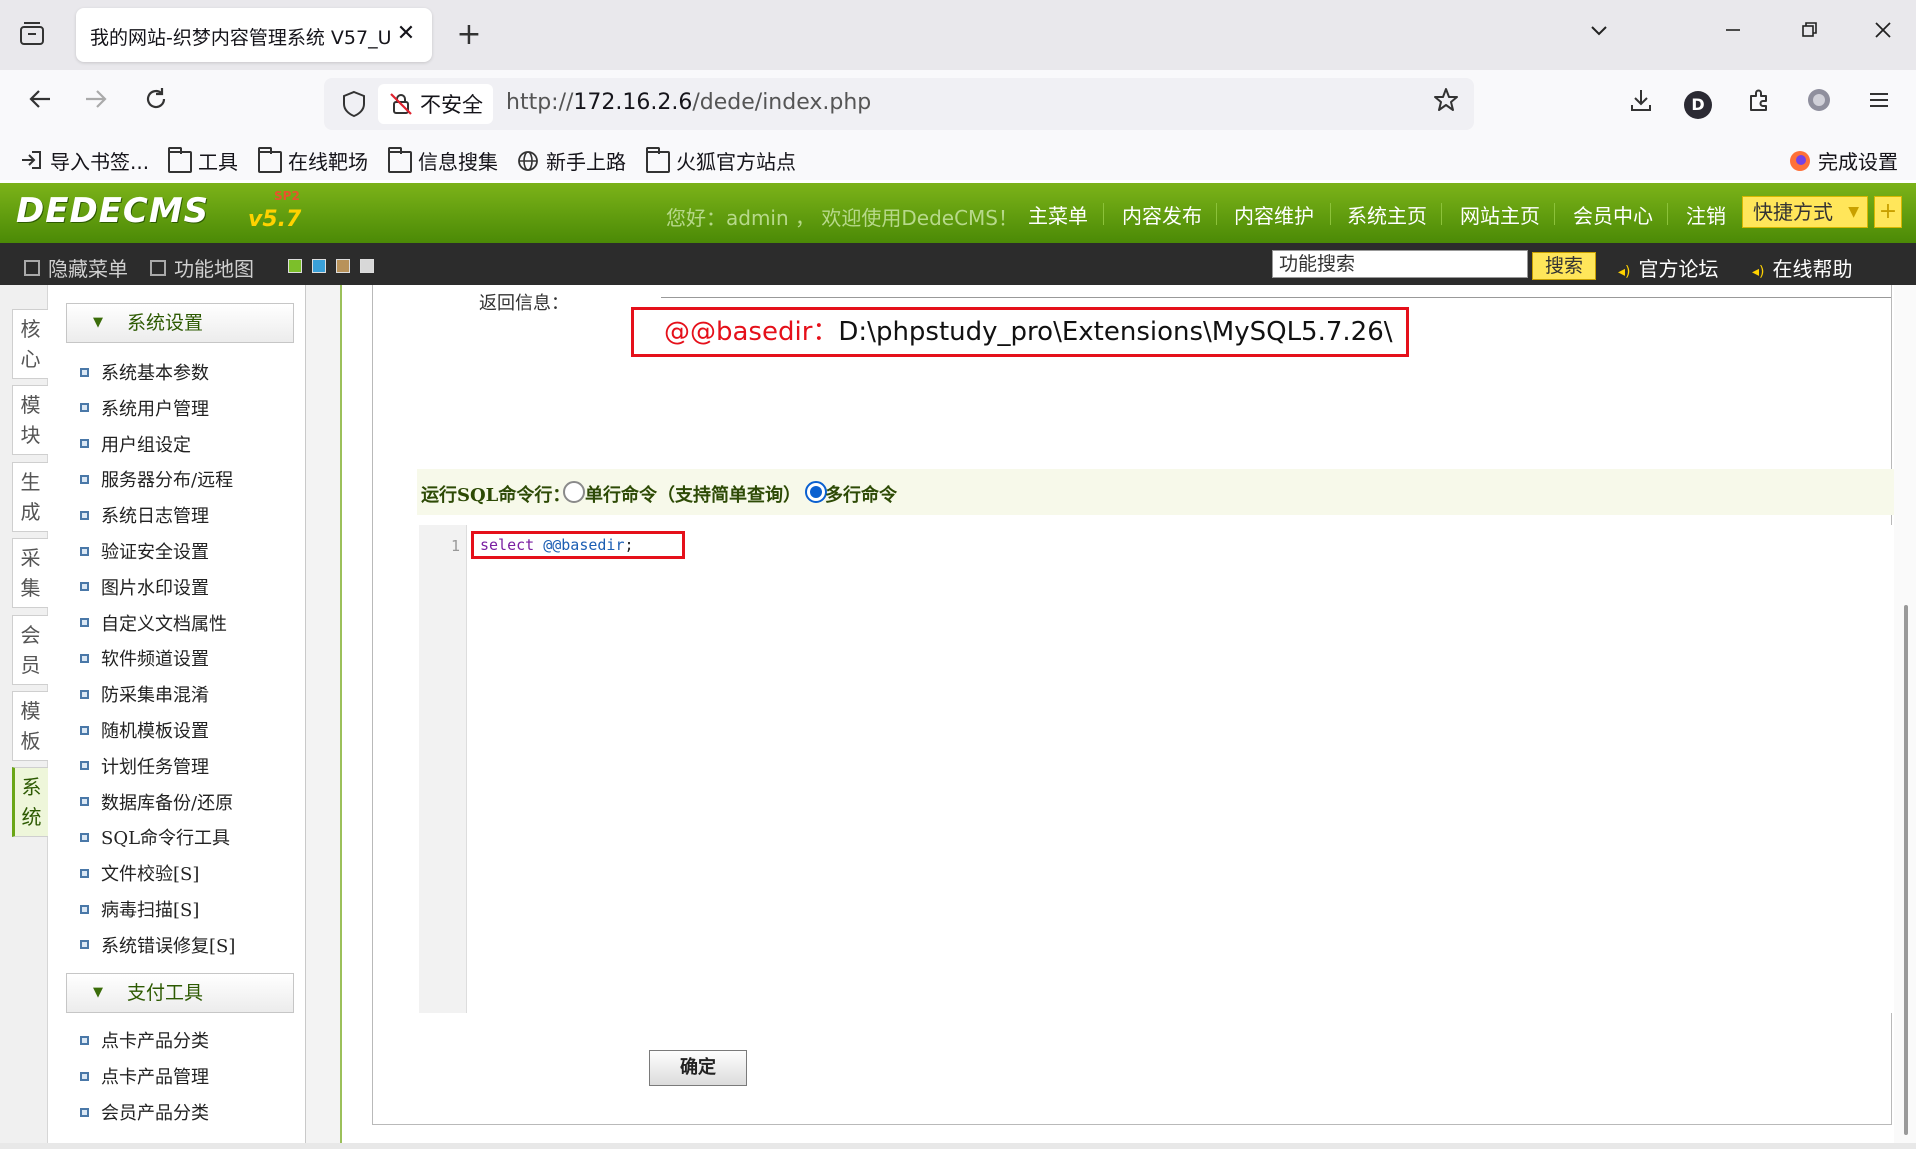 The image size is (1916, 1149). Describe the element at coordinates (1706, 214) in the screenshot. I see `nav-logout: 注销` at that location.